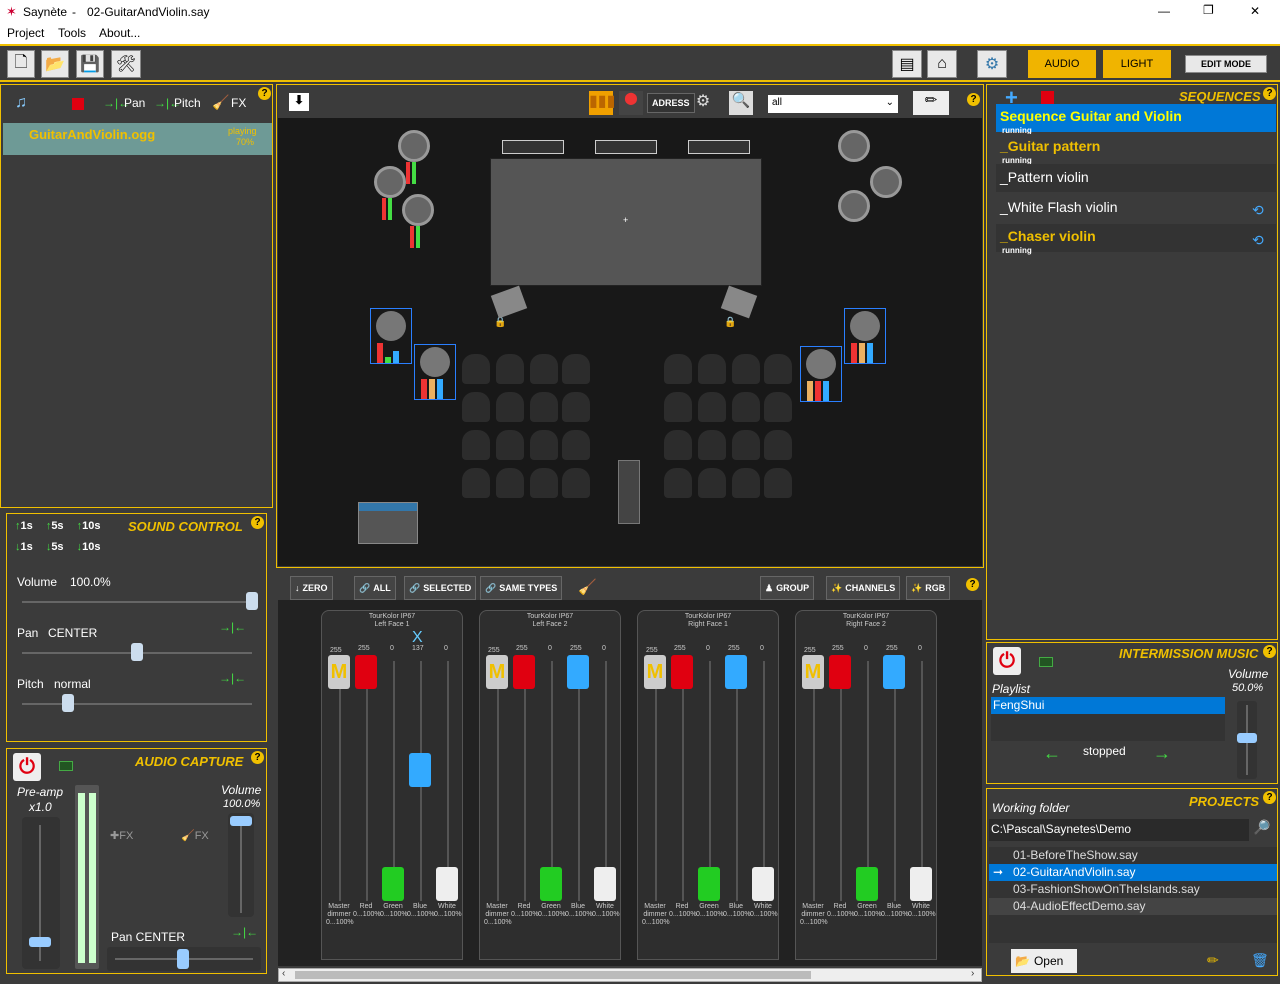 The height and width of the screenshot is (984, 1280). I want to click on dmx-levels-button: ▮▮▮, so click(602, 103).